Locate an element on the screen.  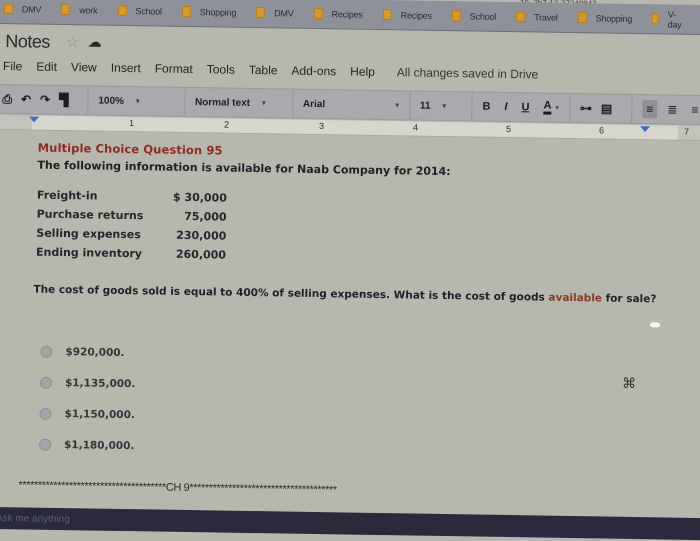
option-label: $920,000. is located at coordinates (95, 352).